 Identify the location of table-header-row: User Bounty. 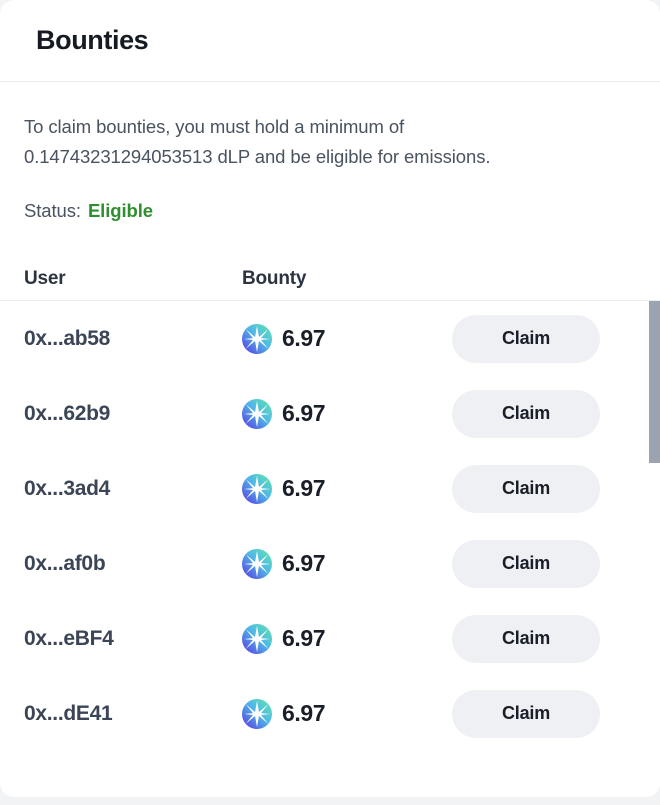
(330, 279).